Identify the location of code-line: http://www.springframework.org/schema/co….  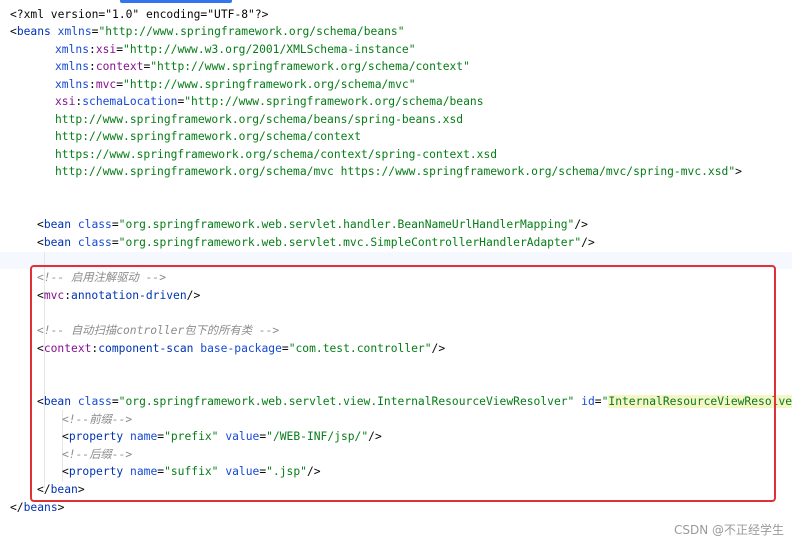
(208, 136).